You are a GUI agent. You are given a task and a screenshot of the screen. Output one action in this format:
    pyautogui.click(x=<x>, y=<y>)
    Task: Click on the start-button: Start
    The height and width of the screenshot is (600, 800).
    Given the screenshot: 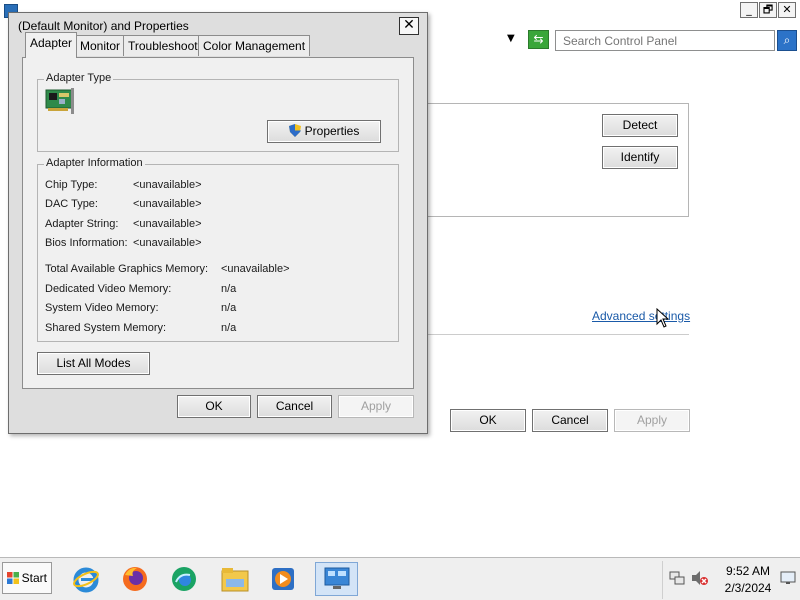 What is the action you would take?
    pyautogui.click(x=27, y=578)
    